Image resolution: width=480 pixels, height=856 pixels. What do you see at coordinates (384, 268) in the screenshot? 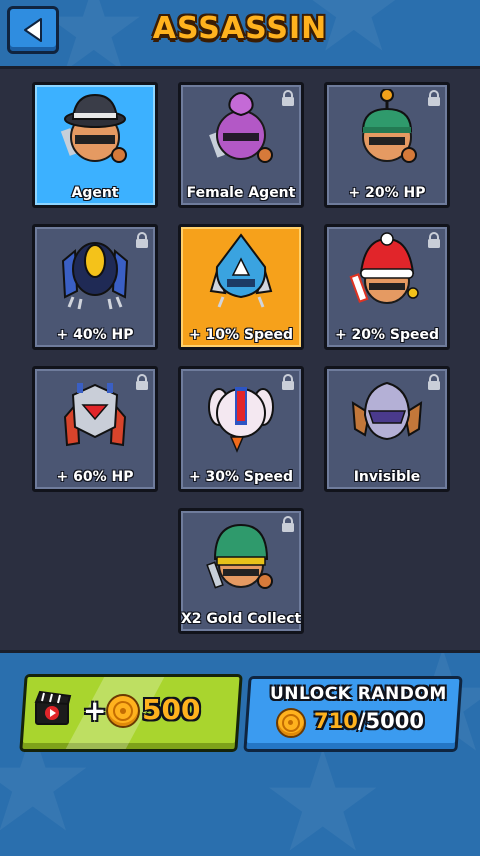
I see `santa-character-icon` at bounding box center [384, 268].